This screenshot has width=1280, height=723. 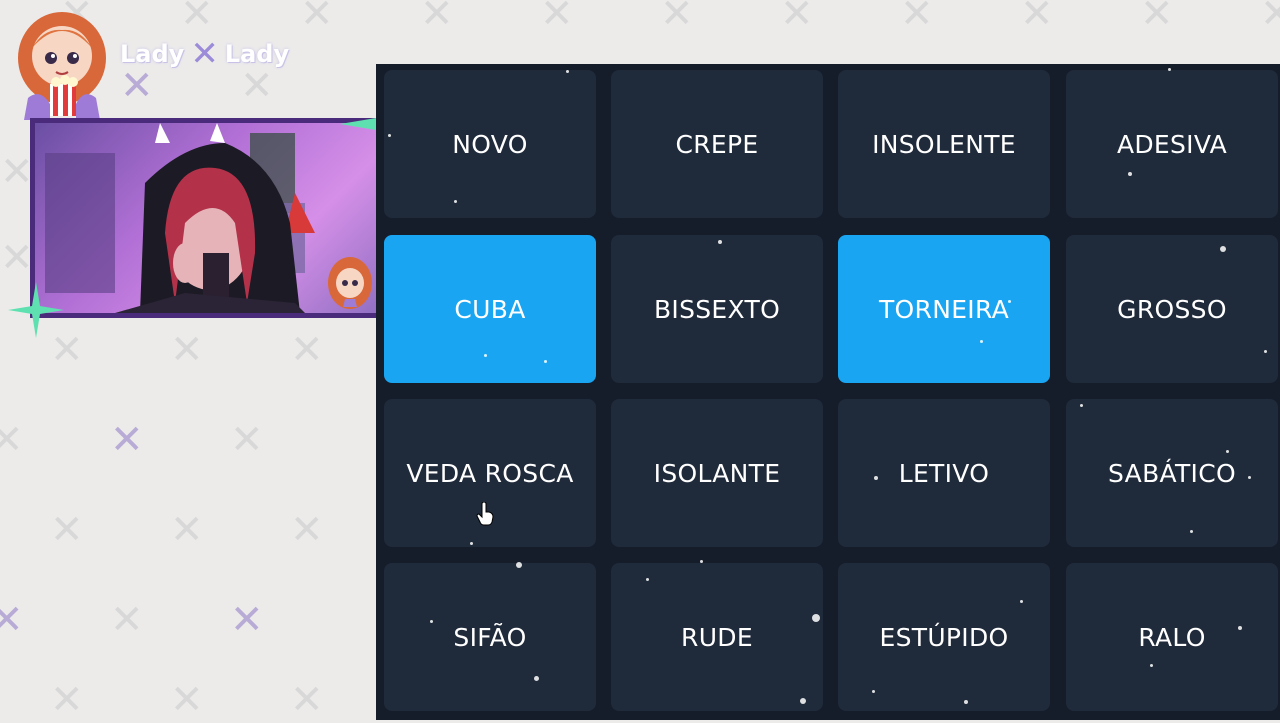 I want to click on word-tile: SIFÃO, so click(x=490, y=637).